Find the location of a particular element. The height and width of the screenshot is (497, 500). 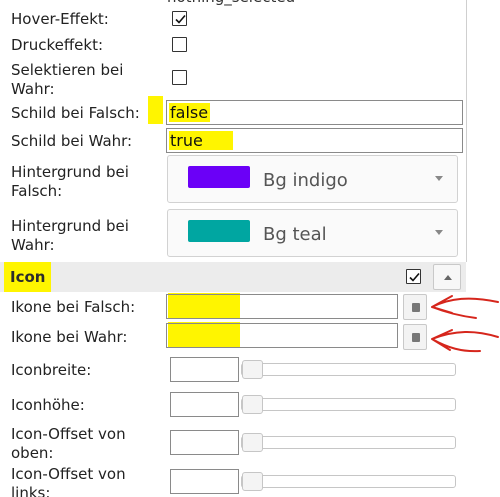

icon-picker-button-true is located at coordinates (415, 337).